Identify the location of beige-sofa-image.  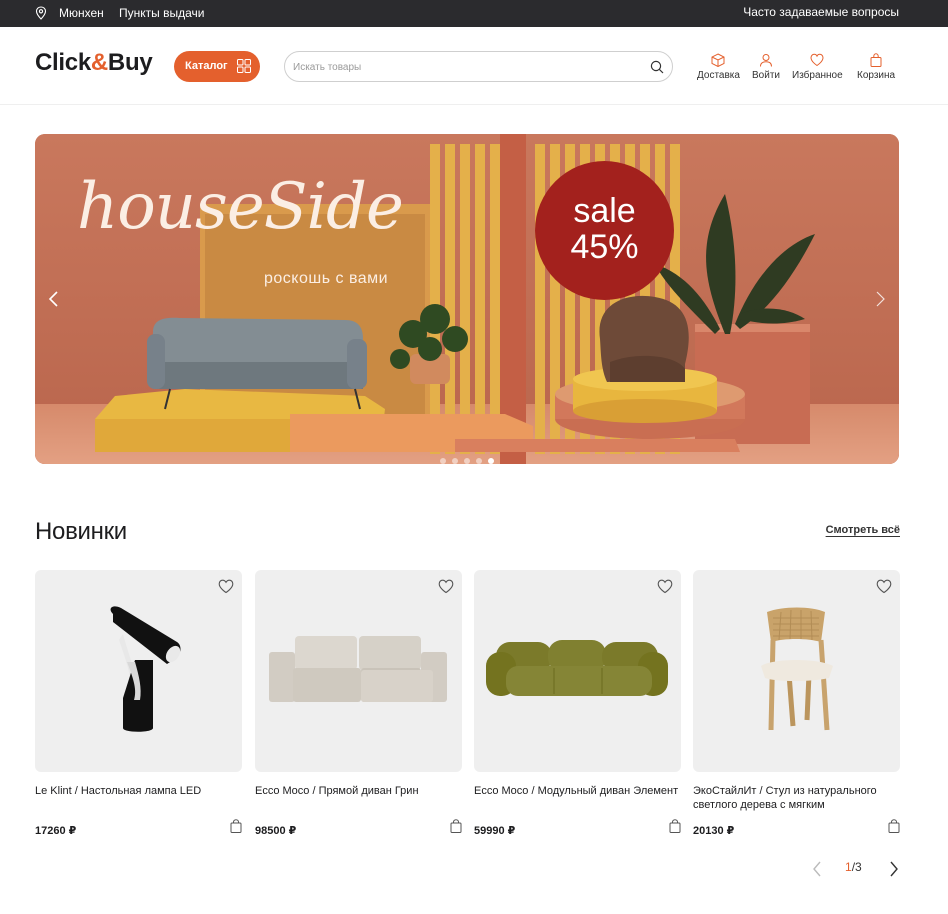
(358, 669).